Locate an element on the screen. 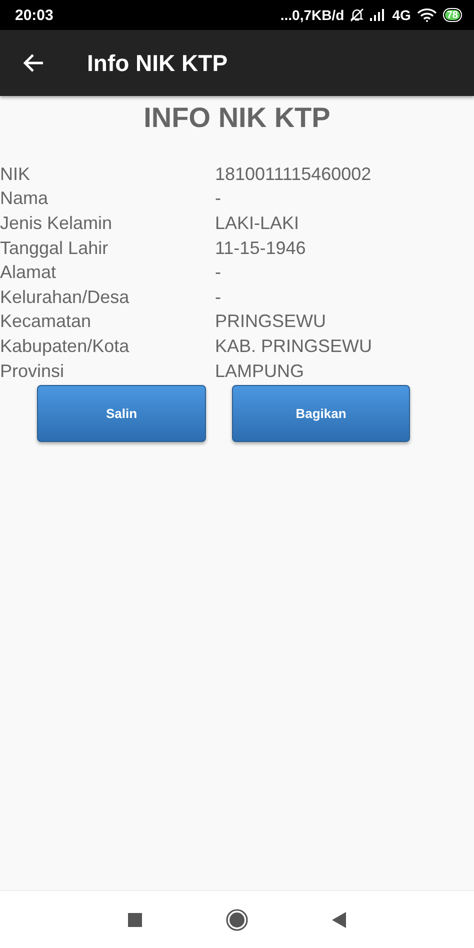  back-arrow-icon is located at coordinates (34, 63).